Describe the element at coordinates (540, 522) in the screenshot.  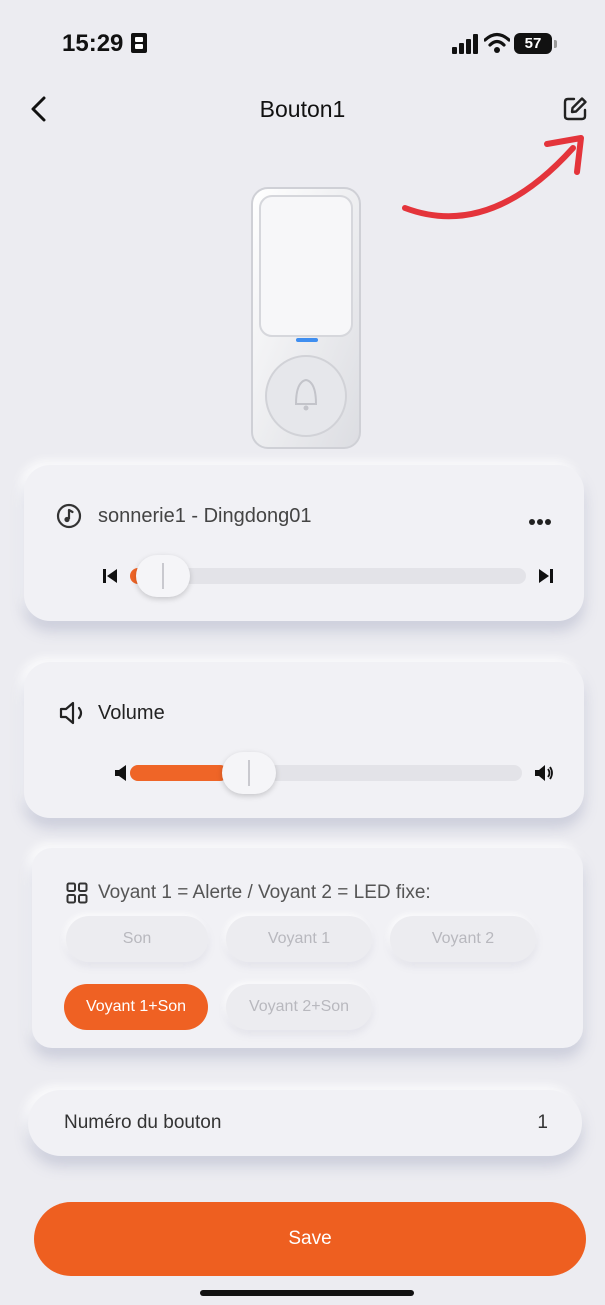
I see `more-icon` at that location.